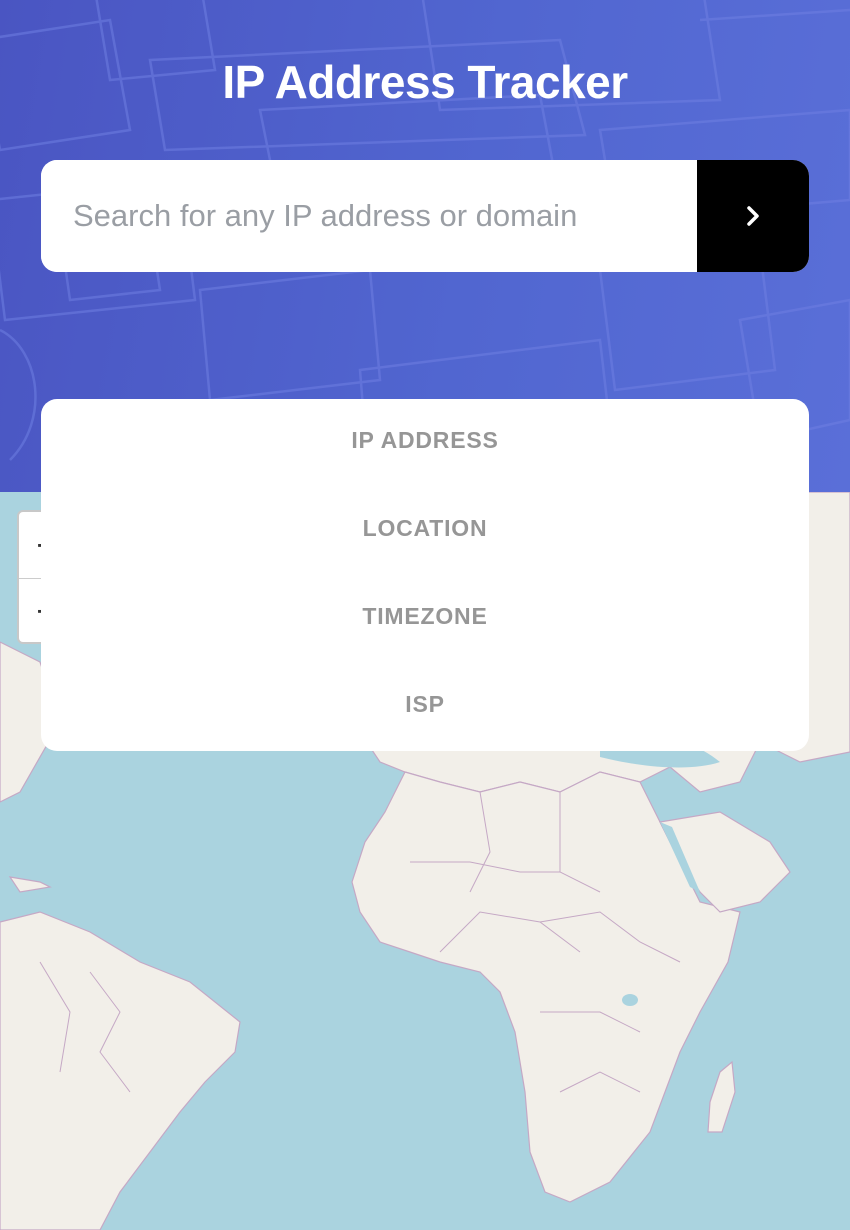 Image resolution: width=850 pixels, height=1230 pixels. I want to click on timezone-label: TIMEZONE, so click(425, 616).